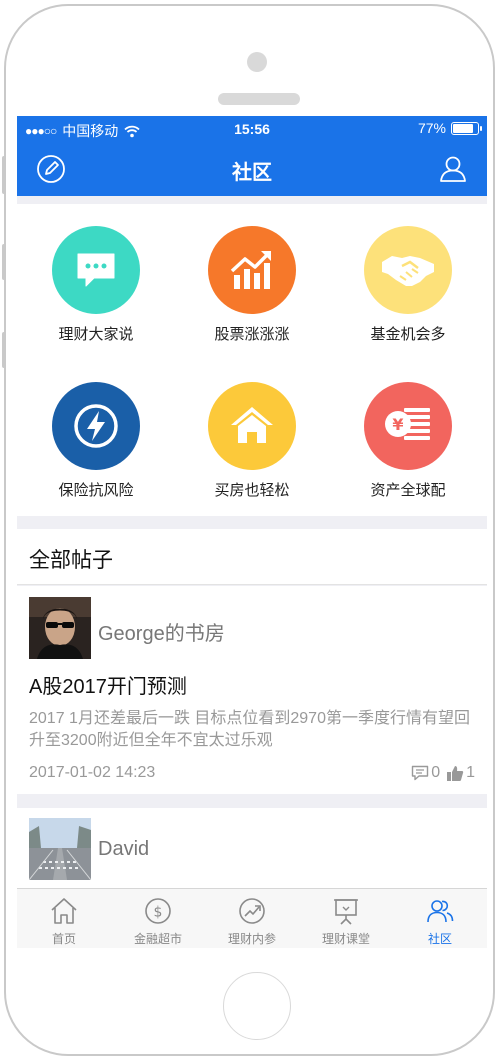 Image resolution: width=499 pixels, height=1060 pixels. I want to click on category-label: 保险抗风险, so click(96, 490).